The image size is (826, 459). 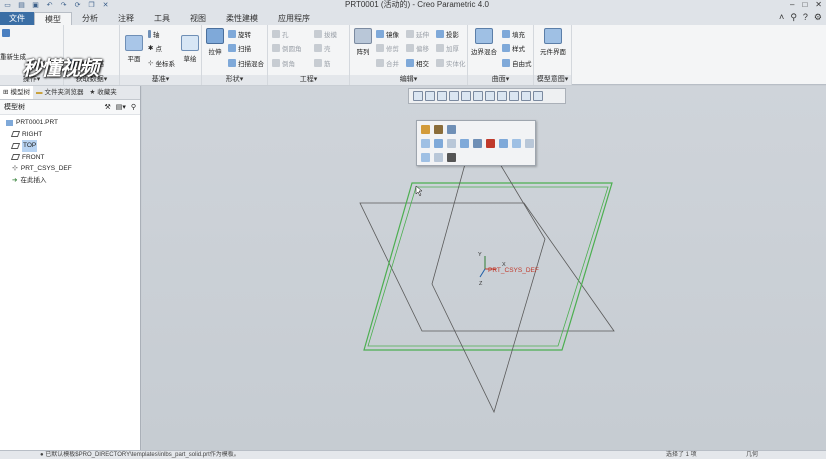 I want to click on tab-view: 视图, so click(x=198, y=18).